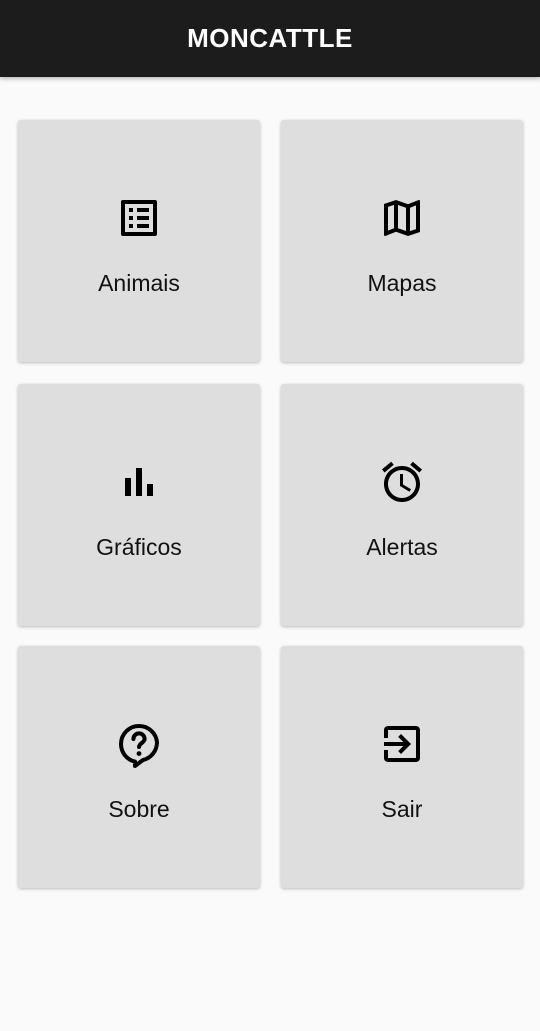 Image resolution: width=540 pixels, height=1031 pixels. What do you see at coordinates (139, 547) in the screenshot?
I see `graficos-label: Gráficos` at bounding box center [139, 547].